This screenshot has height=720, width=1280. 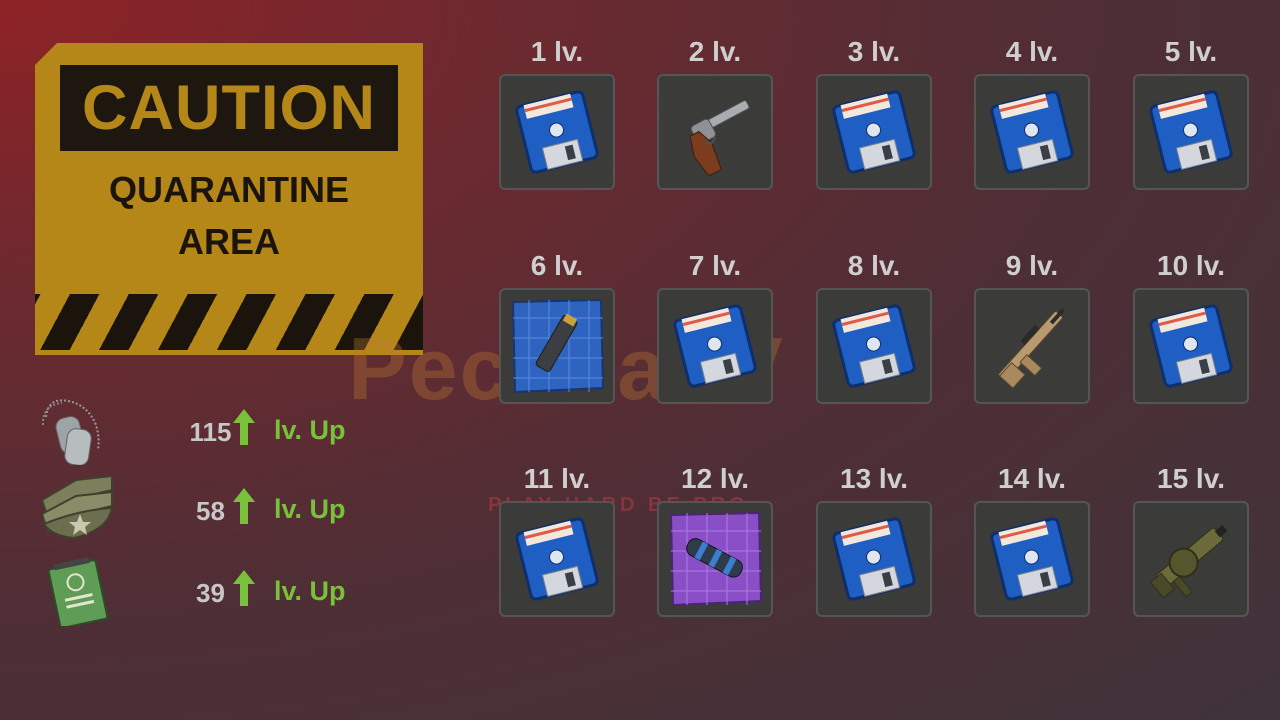 What do you see at coordinates (78, 591) in the screenshot?
I see `notebook-icon` at bounding box center [78, 591].